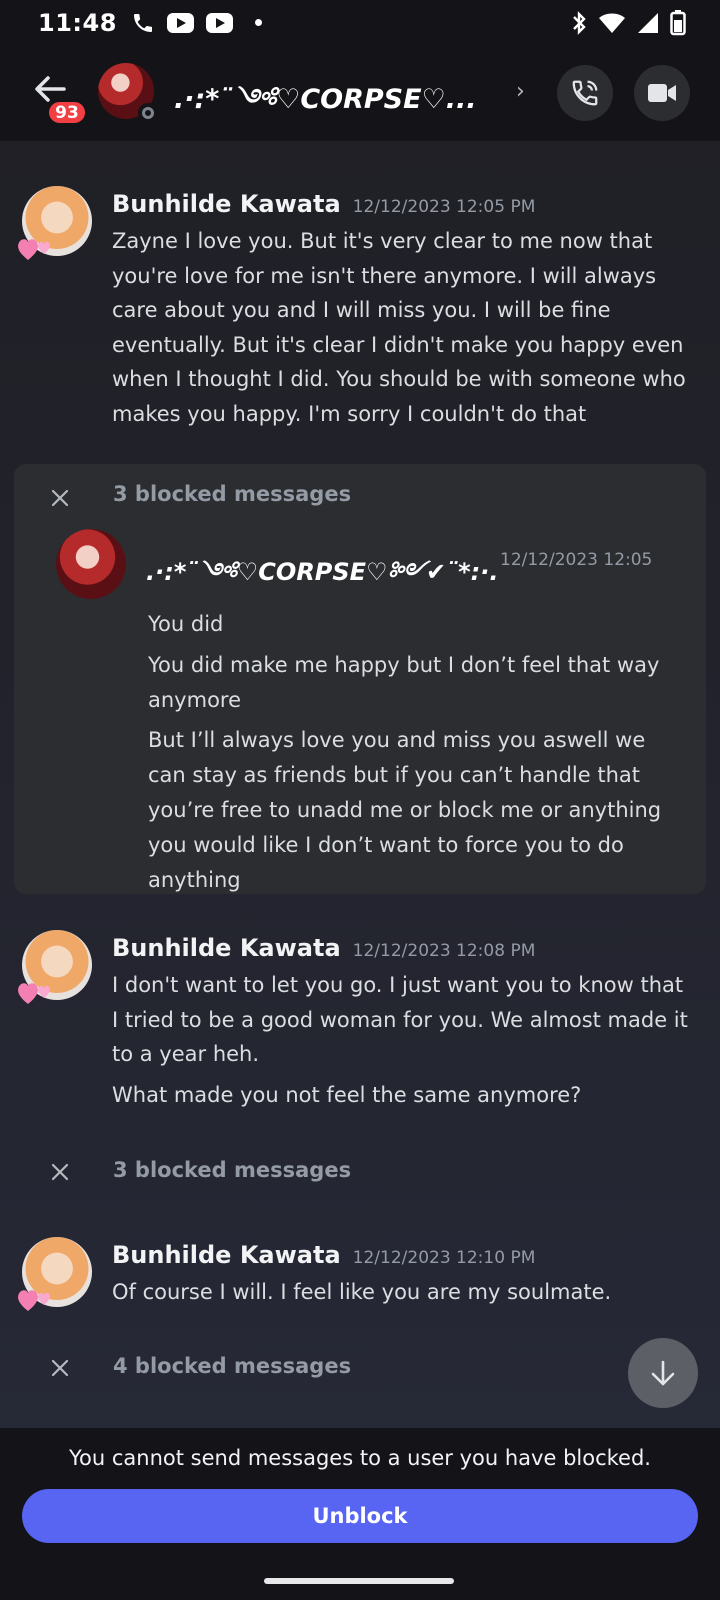 This screenshot has height=1600, width=720. What do you see at coordinates (360, 1368) in the screenshot?
I see `blocked-messages-row: 4 blocked messages` at bounding box center [360, 1368].